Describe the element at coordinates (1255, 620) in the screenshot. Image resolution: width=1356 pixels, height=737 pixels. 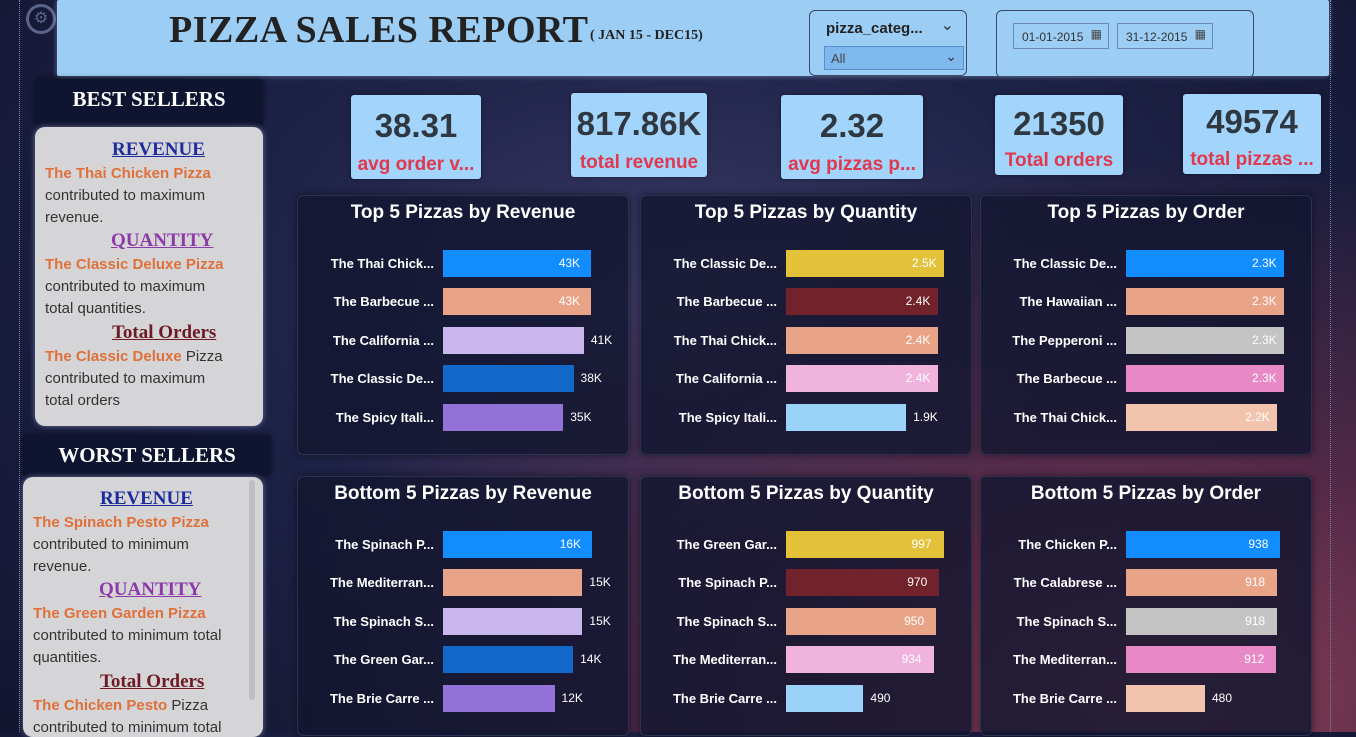
I see `data-label: 918` at that location.